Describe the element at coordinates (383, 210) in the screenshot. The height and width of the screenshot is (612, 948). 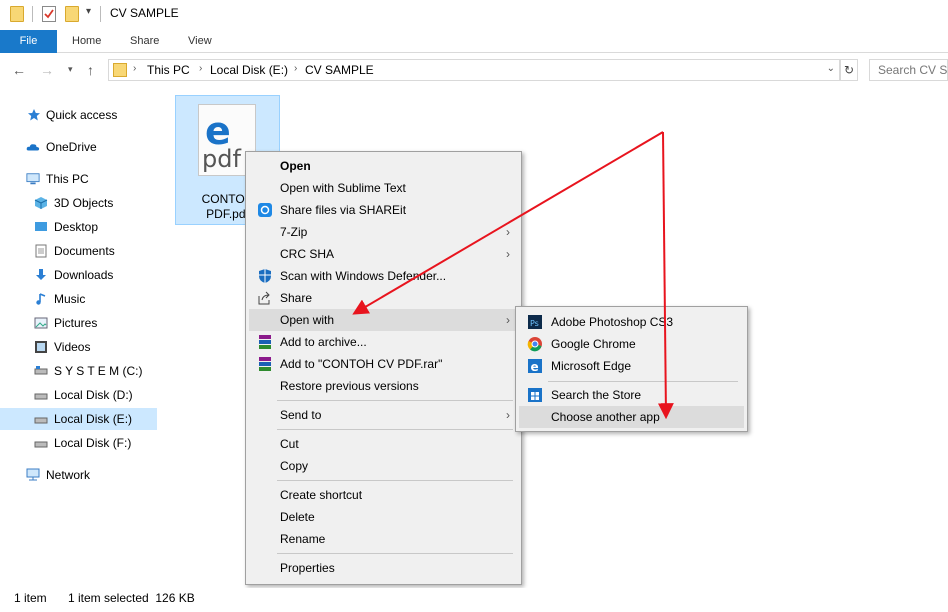
I see `menu-item-shareit: Share files via SHAREit` at that location.